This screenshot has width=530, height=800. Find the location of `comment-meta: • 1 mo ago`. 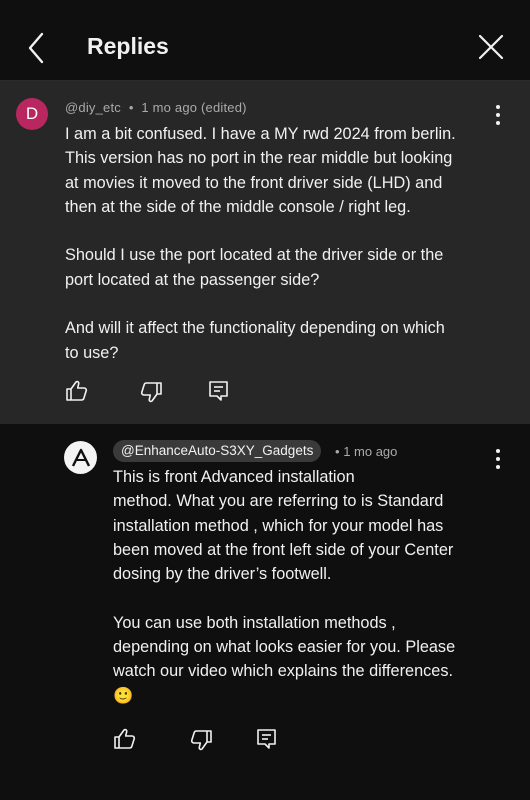

comment-meta: • 1 mo ago is located at coordinates (366, 451).